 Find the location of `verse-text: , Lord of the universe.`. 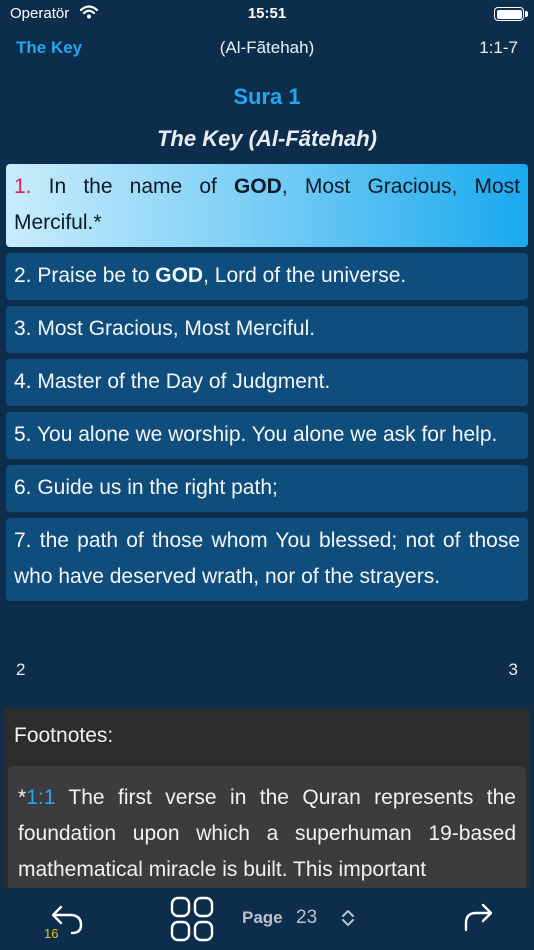

verse-text: , Lord of the universe. is located at coordinates (305, 275).